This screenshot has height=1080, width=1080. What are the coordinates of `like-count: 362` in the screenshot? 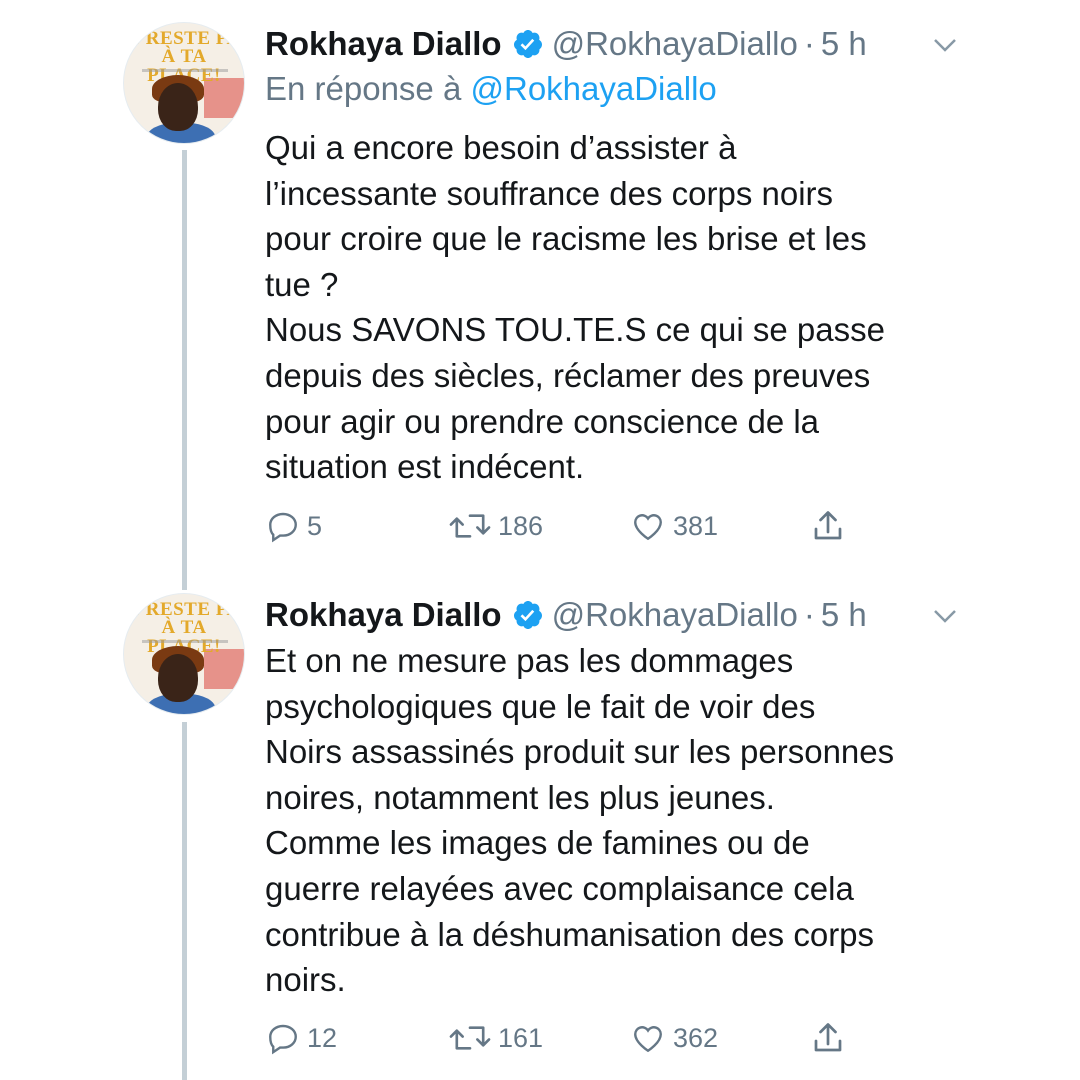 It's located at (696, 1037).